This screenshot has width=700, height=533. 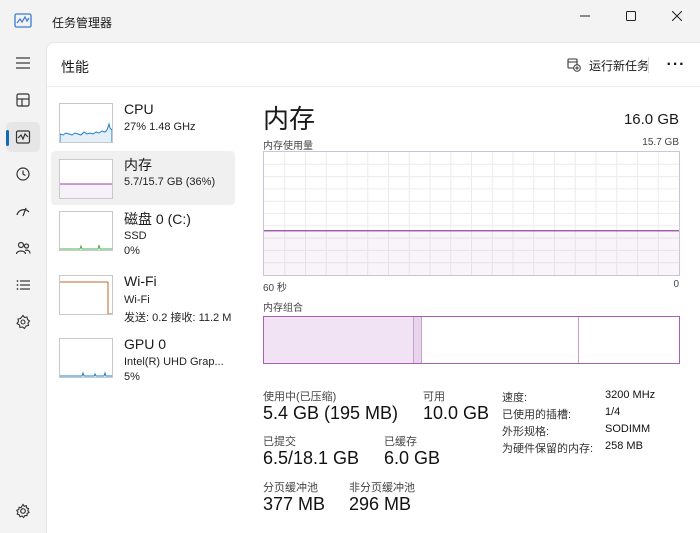 What do you see at coordinates (380, 504) in the screenshot?
I see `nonpaged-pool-value: 296 MB` at bounding box center [380, 504].